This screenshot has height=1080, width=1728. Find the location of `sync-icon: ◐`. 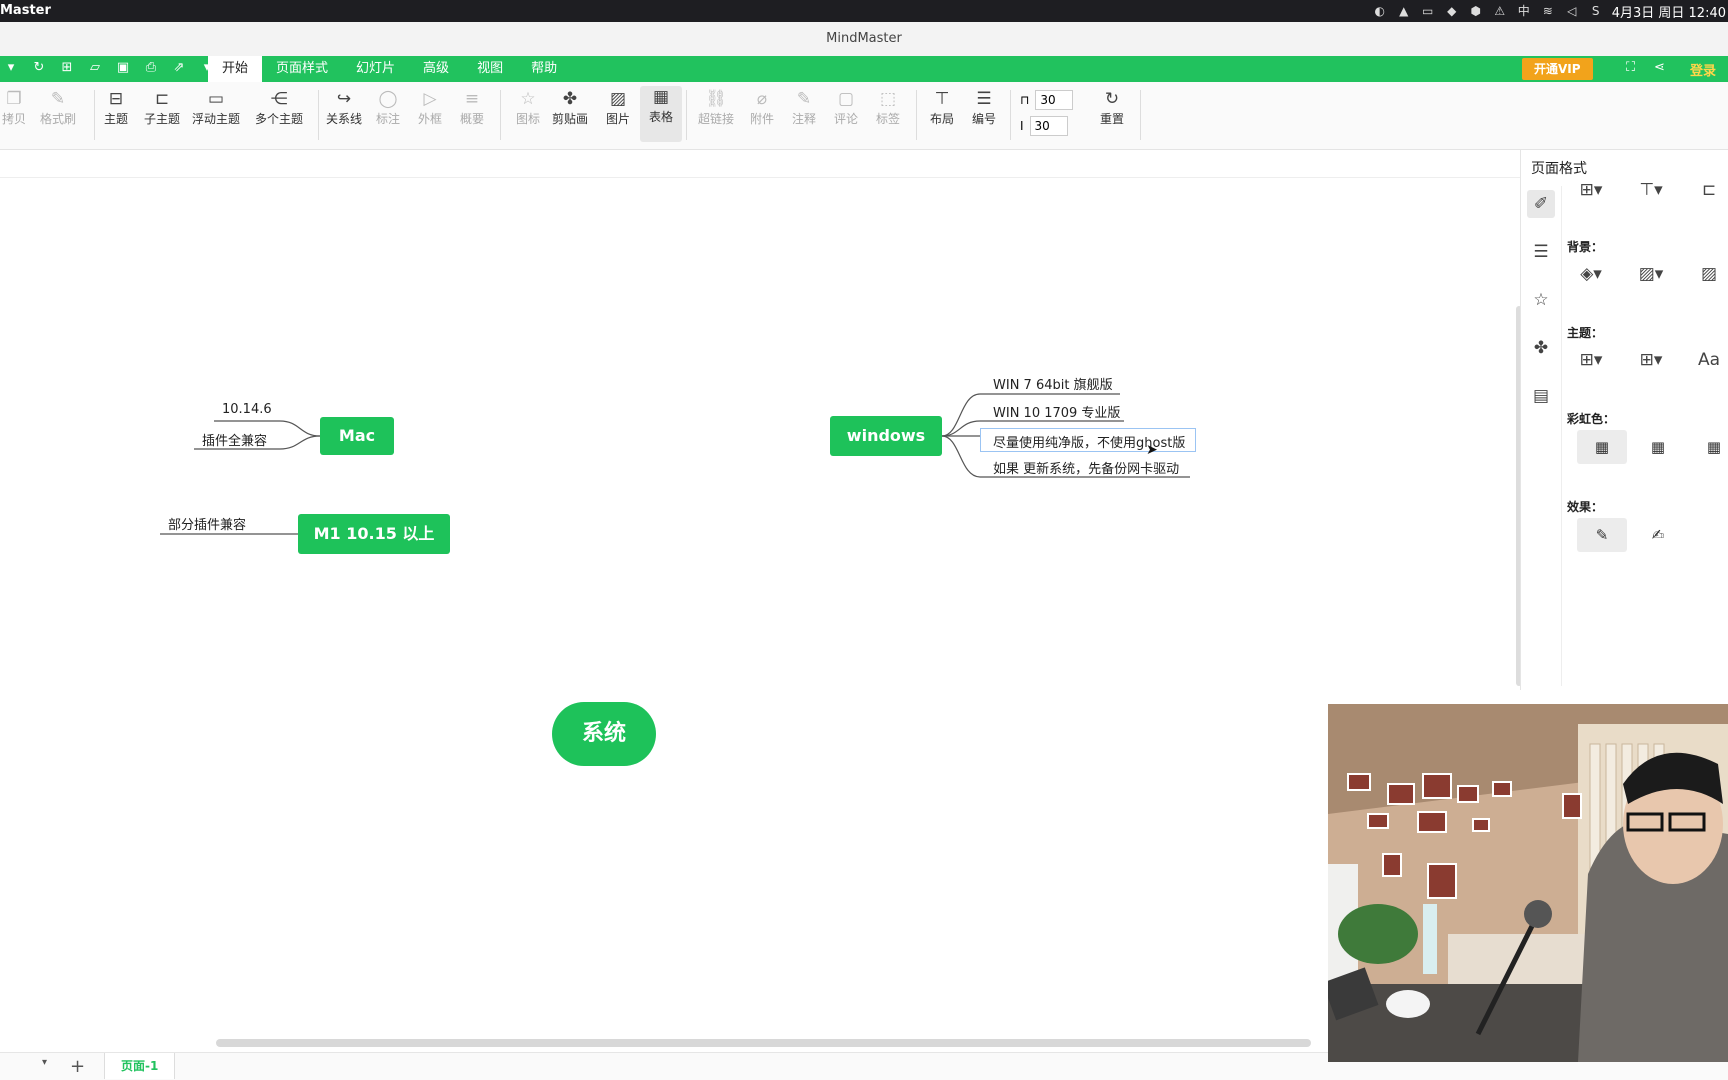

sync-icon: ◐ is located at coordinates (1380, 11).